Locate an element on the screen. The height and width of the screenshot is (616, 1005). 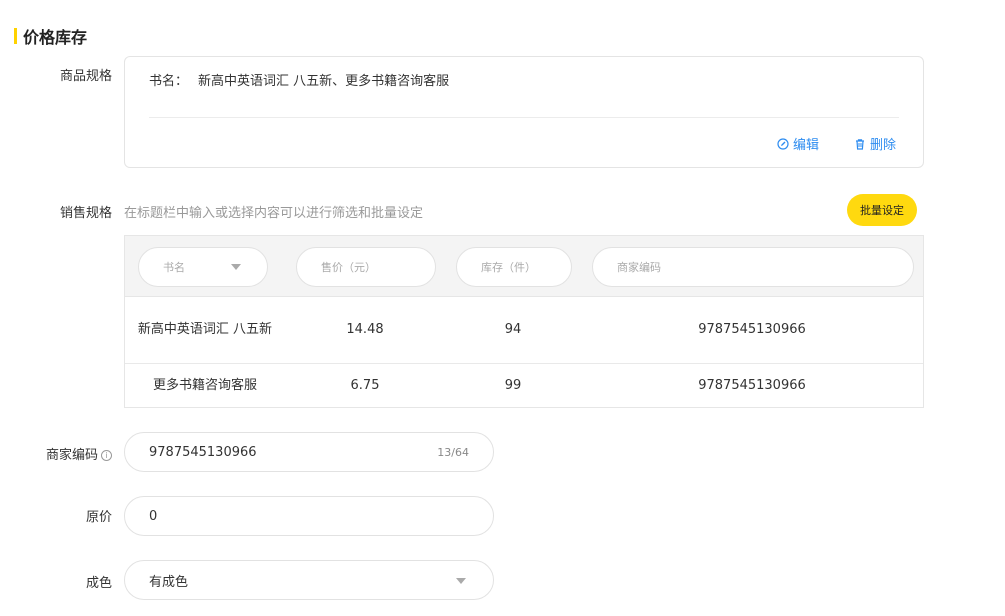
row-book-name: 更多书籍咨询客服 is located at coordinates (204, 385).